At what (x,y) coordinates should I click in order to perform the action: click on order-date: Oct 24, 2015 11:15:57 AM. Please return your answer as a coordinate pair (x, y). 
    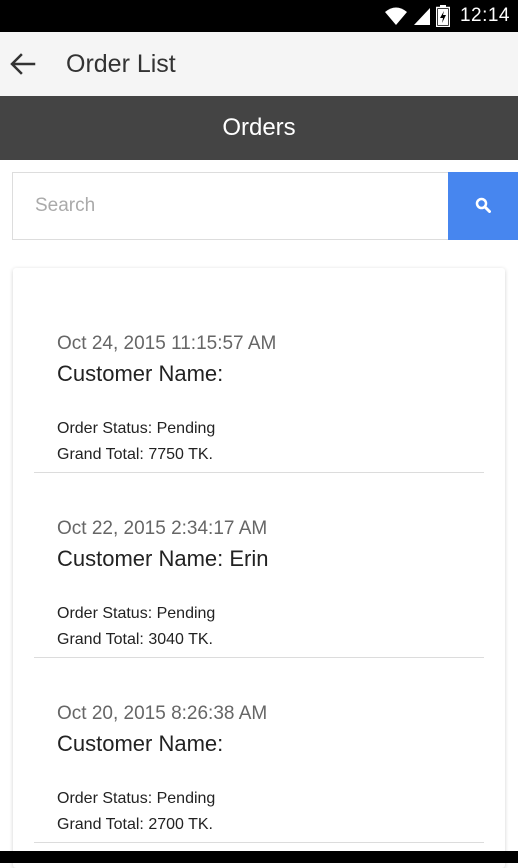
    Looking at the image, I should click on (167, 343).